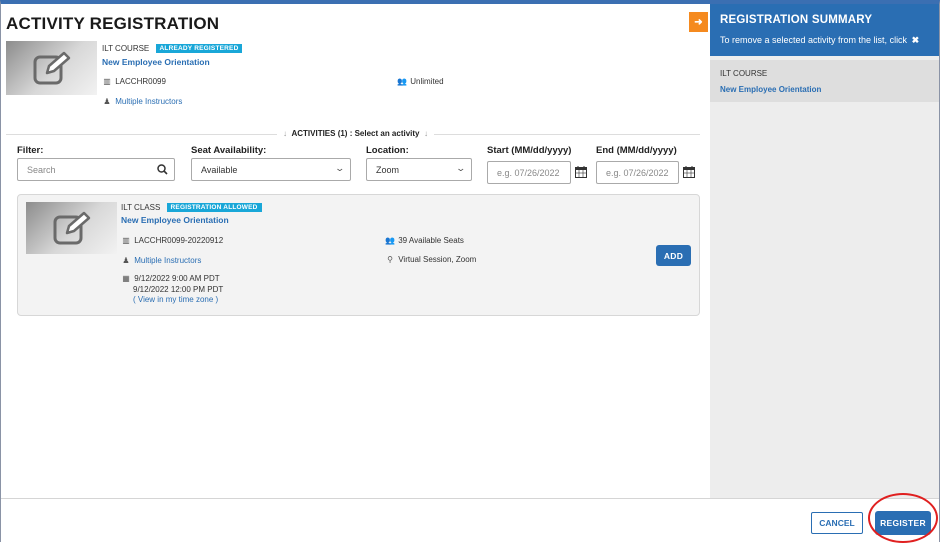 The height and width of the screenshot is (543, 940). Describe the element at coordinates (796, 20) in the screenshot. I see `summary-title: REGISTRATION SUMMARY` at that location.